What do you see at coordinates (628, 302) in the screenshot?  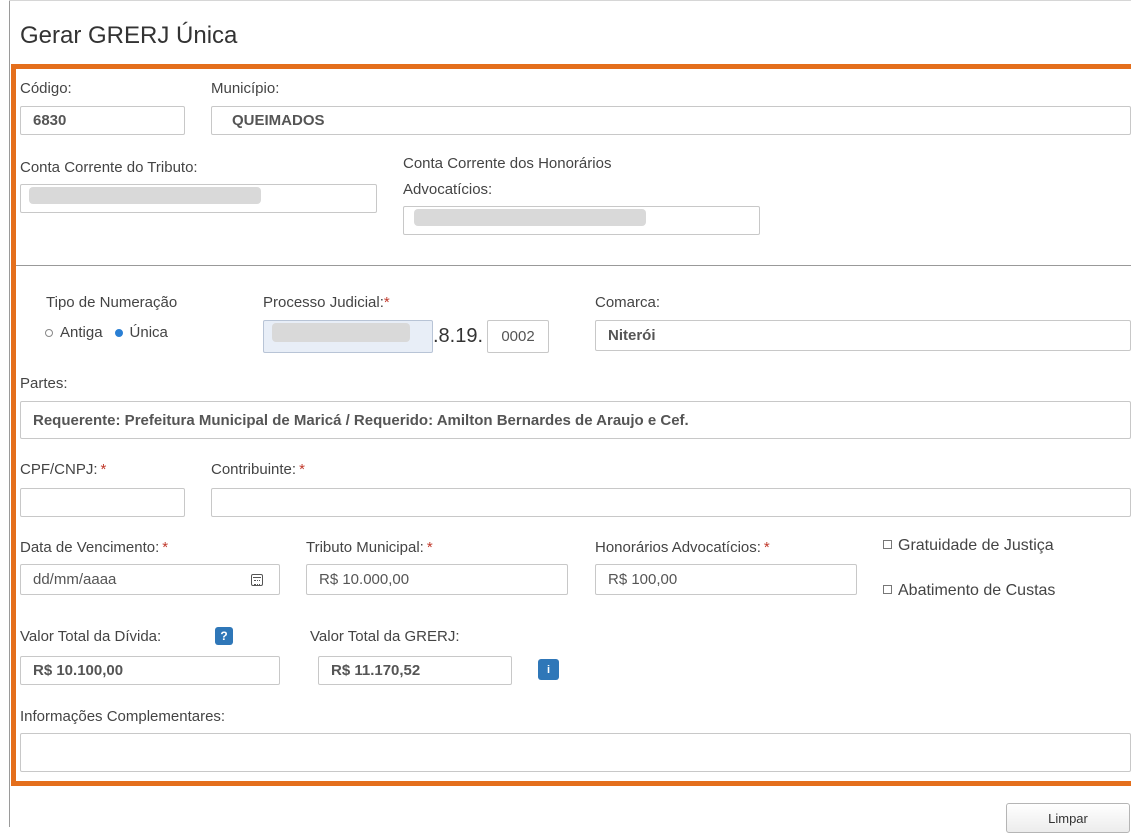 I see `comarca-label: Comarca:` at bounding box center [628, 302].